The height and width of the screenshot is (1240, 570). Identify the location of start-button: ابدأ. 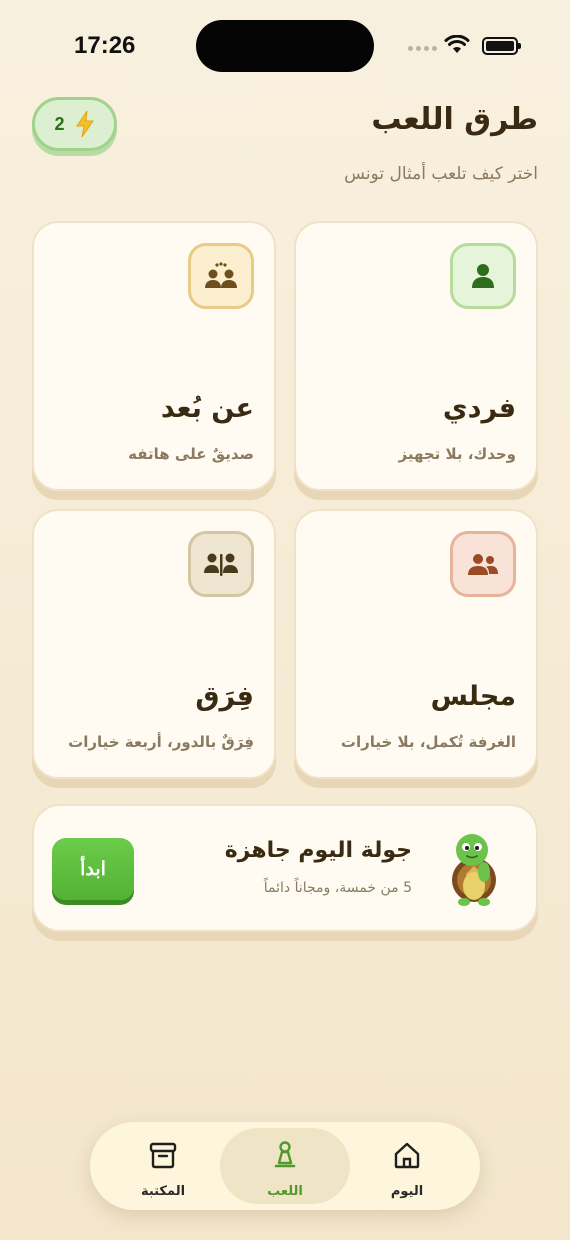
(93, 869).